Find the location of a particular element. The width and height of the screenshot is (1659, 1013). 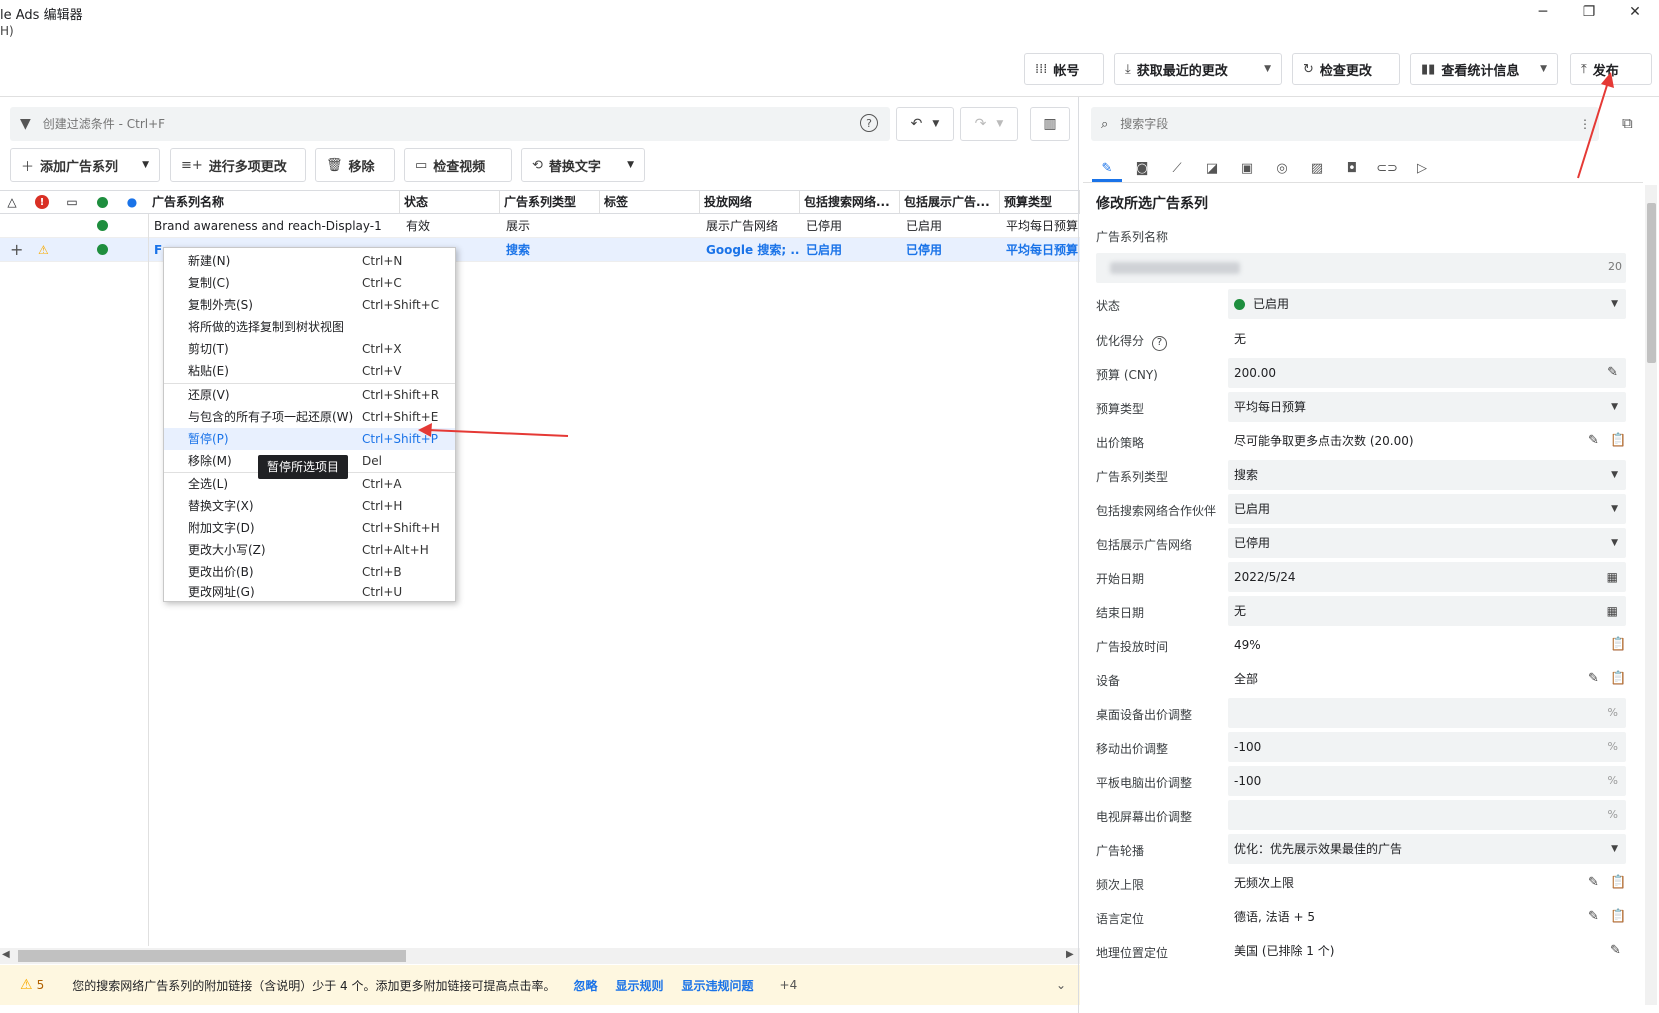

menu-item-revert-all: 与包含的所有子项一起还原(W) Ctrl+Shift+E is located at coordinates (309, 417).